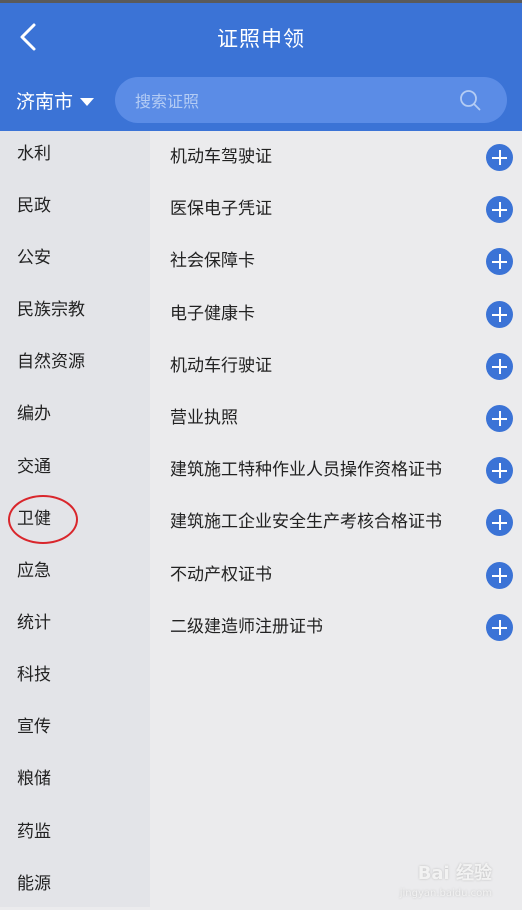  Describe the element at coordinates (75, 884) in the screenshot. I see `sidebar-item: 能源` at that location.